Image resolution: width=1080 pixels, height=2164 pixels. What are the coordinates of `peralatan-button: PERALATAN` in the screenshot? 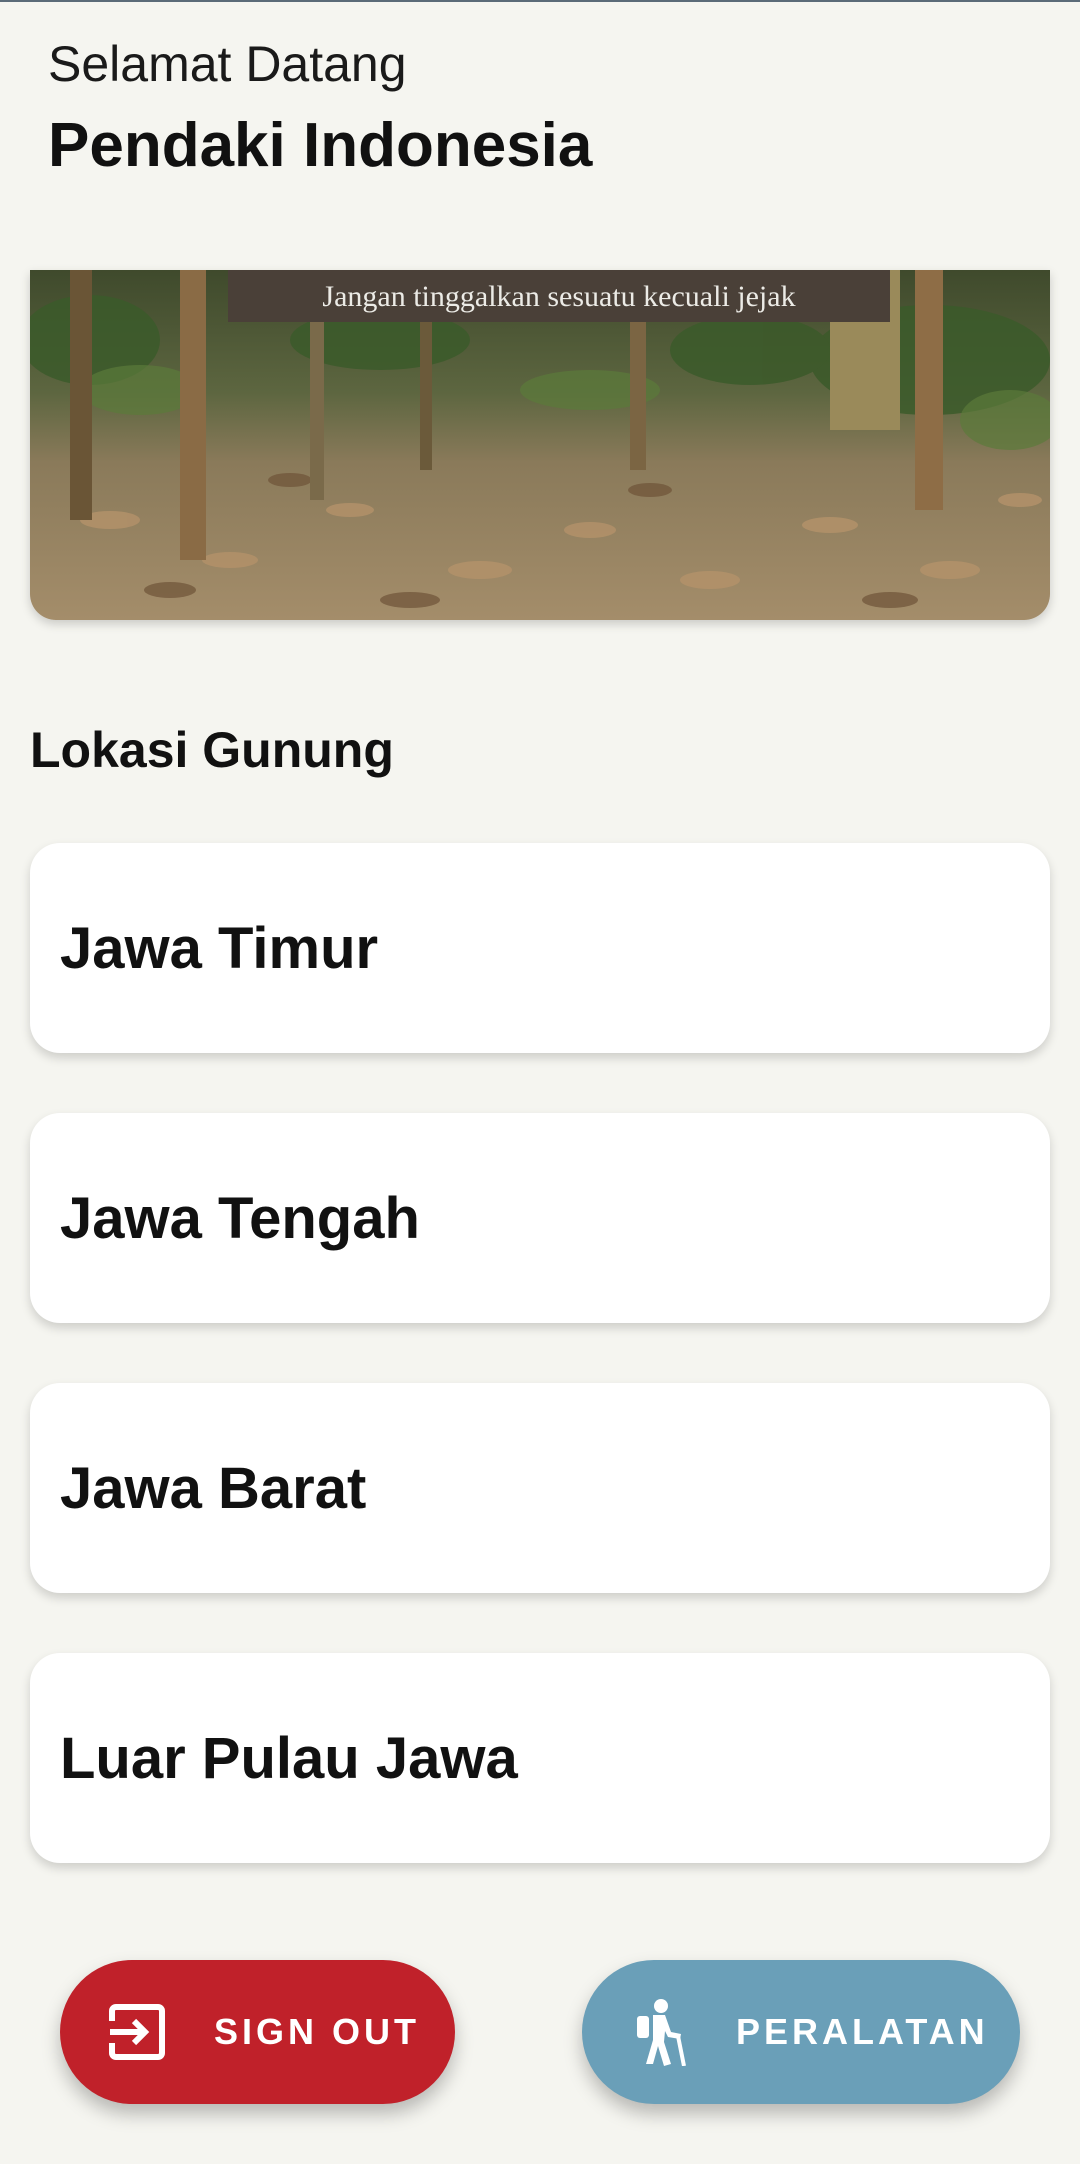 It's located at (801, 2032).